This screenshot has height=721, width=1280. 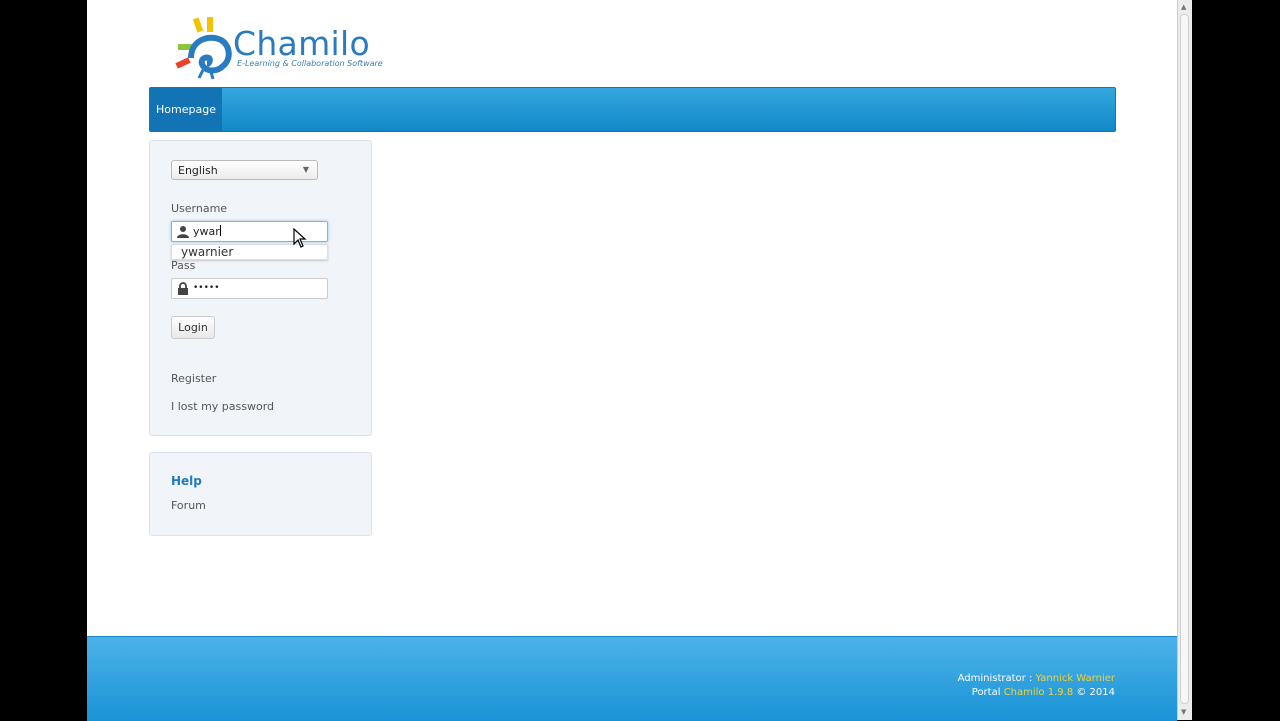 What do you see at coordinates (301, 43) in the screenshot?
I see `logo-title: Chamilo` at bounding box center [301, 43].